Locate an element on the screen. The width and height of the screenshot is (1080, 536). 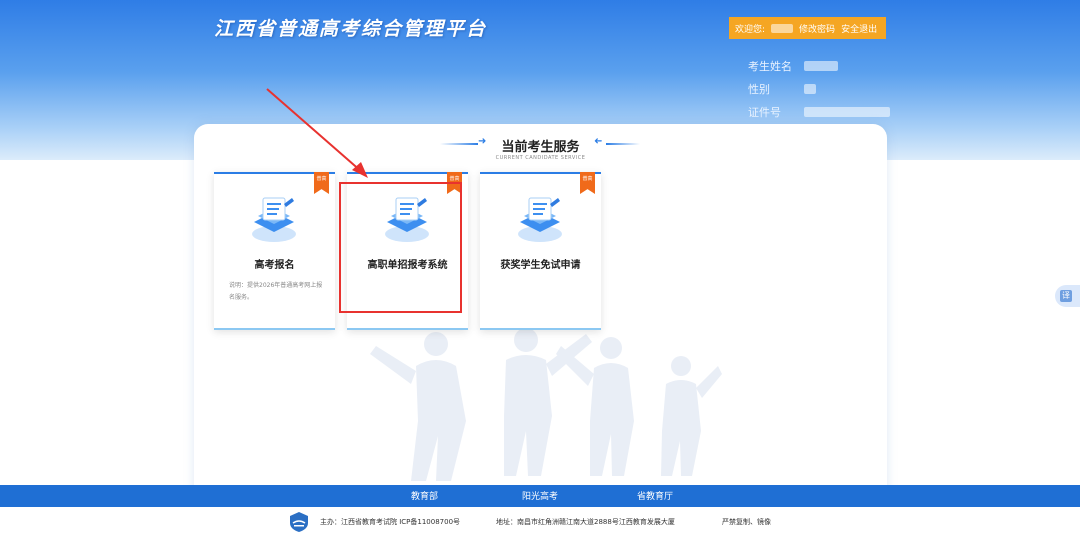
info-gender-row: 性别 is located at coordinates (782, 89).